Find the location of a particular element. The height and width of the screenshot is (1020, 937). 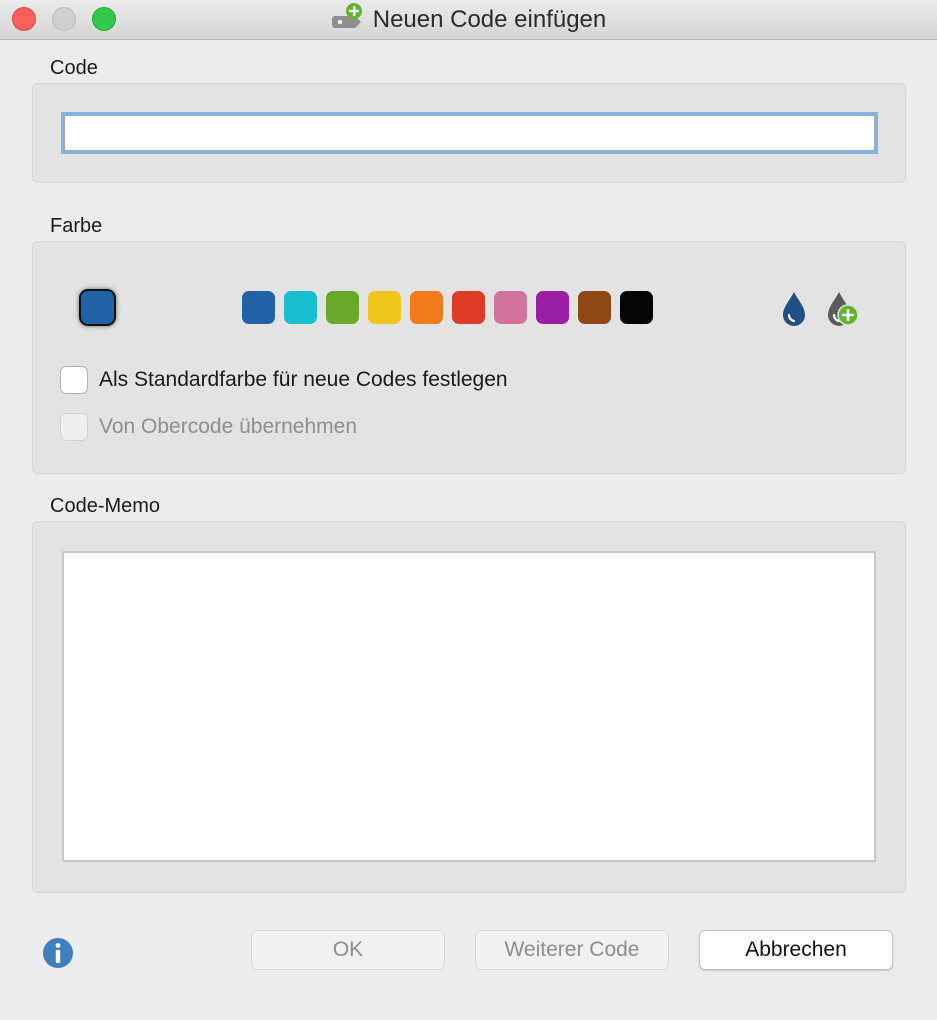

color-swatch-green is located at coordinates (342, 307).